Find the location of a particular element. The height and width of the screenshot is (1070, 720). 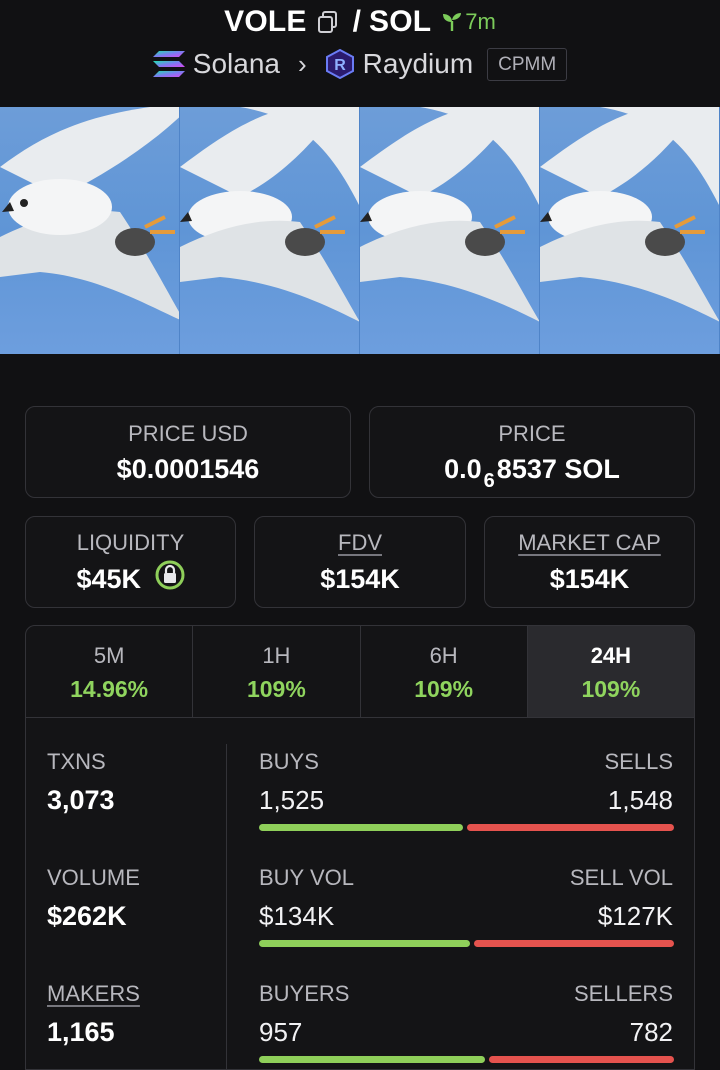

buy-vol-label: BUY VOL is located at coordinates (306, 877).